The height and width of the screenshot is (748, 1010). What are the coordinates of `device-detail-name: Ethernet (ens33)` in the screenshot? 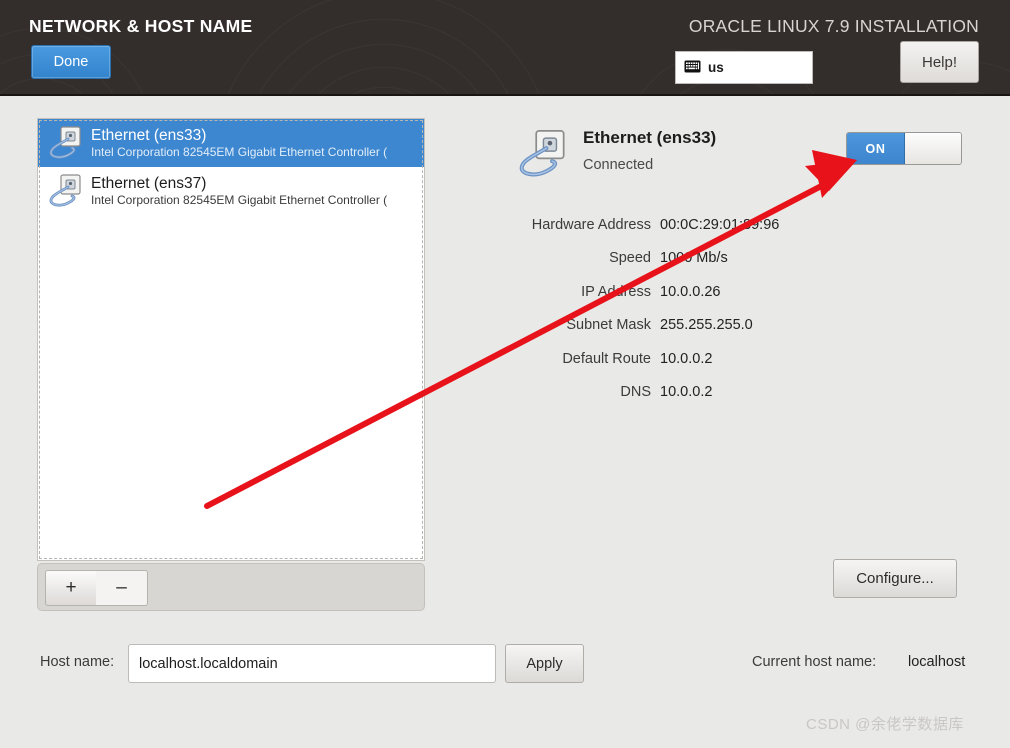 It's located at (650, 137).